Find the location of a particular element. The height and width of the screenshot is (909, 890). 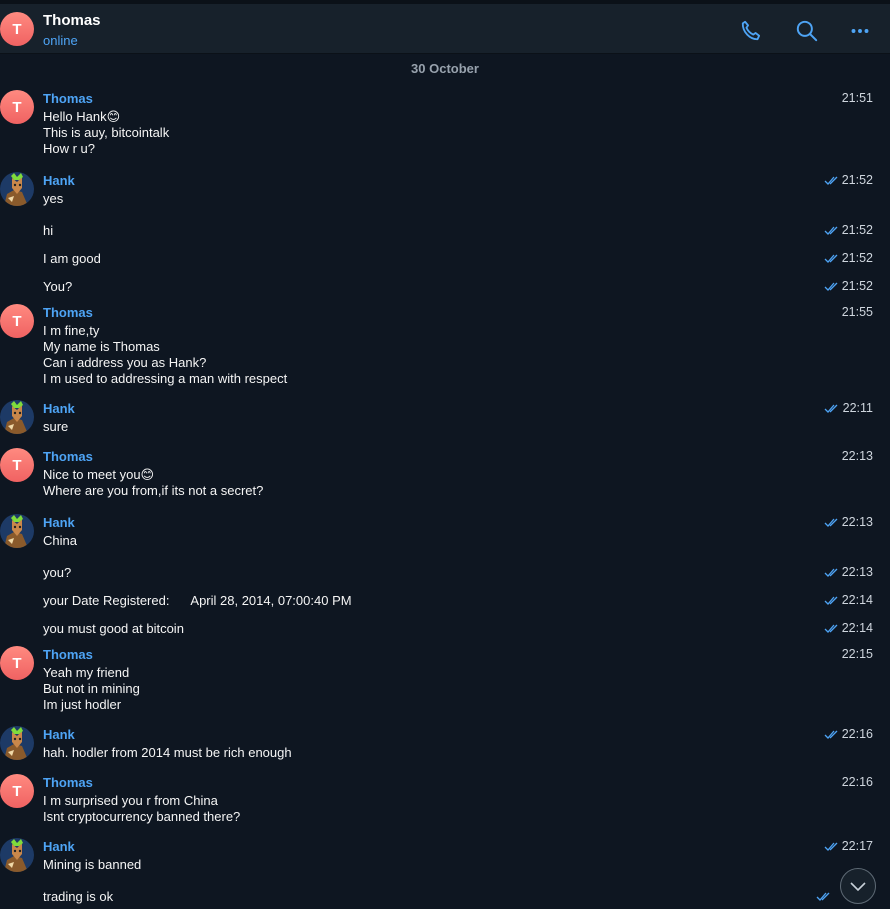

message-text: I am good is located at coordinates (72, 258).